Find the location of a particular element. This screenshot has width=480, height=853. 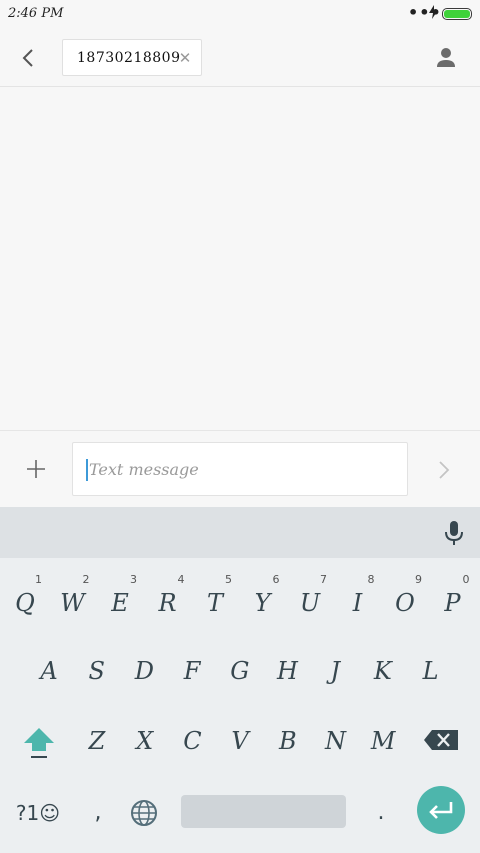

key-label: I is located at coordinates (357, 603).